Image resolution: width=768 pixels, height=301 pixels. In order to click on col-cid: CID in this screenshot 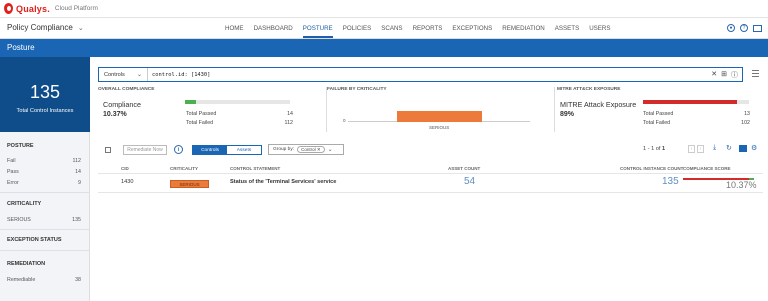, I will do `click(125, 168)`.